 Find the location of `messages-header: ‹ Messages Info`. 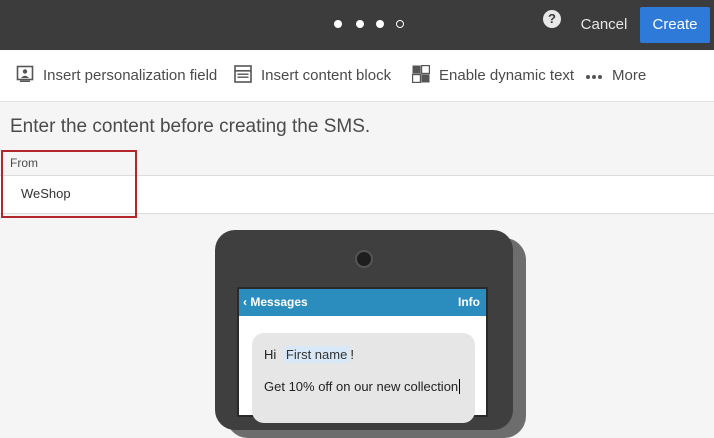

messages-header: ‹ Messages Info is located at coordinates (362, 302).